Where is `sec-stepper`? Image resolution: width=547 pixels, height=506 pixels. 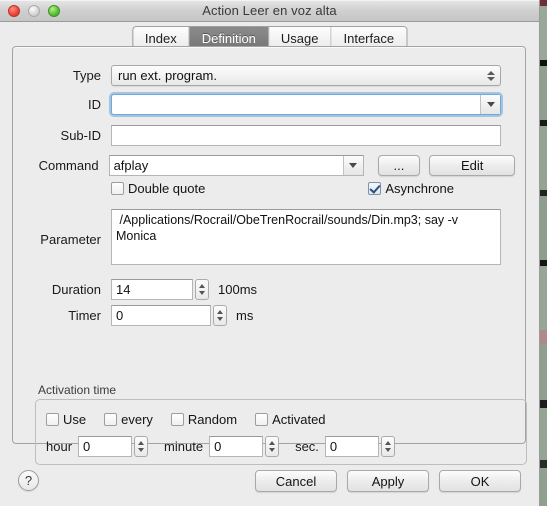 sec-stepper is located at coordinates (387, 446).